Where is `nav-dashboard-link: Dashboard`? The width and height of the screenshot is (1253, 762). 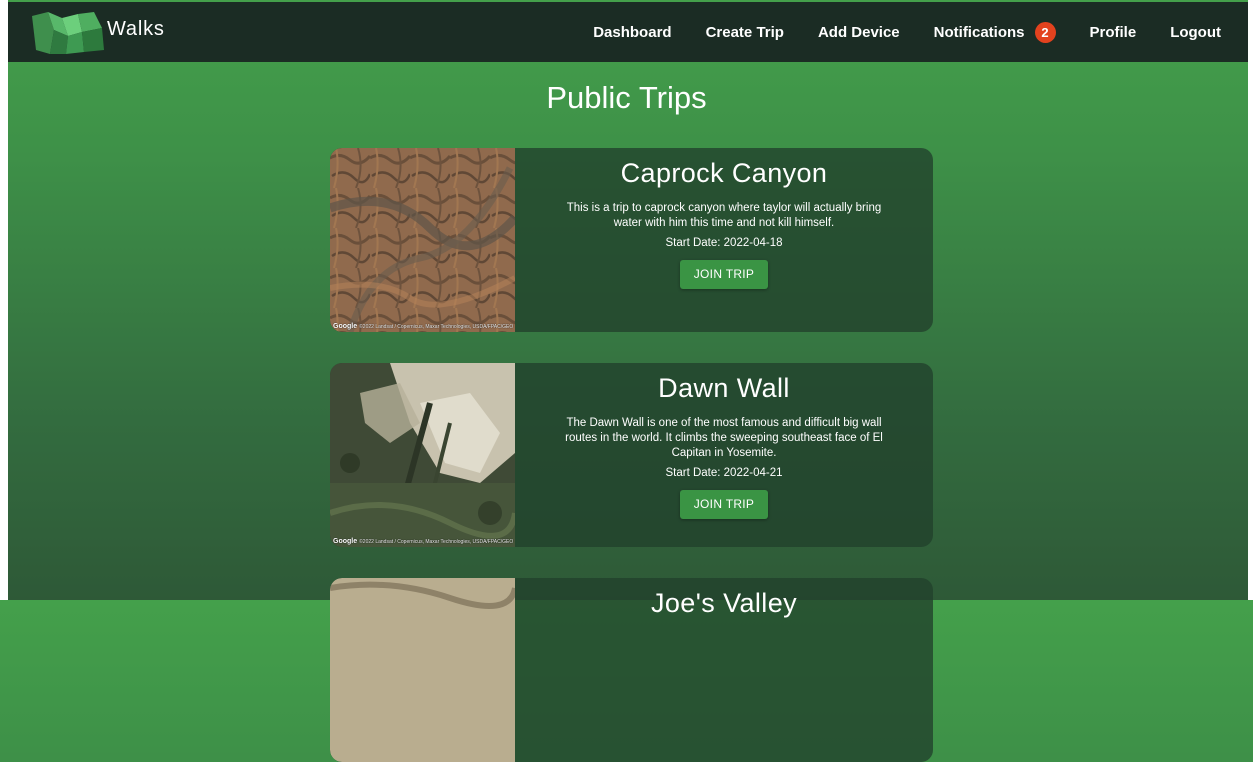
nav-dashboard-link: Dashboard is located at coordinates (632, 32).